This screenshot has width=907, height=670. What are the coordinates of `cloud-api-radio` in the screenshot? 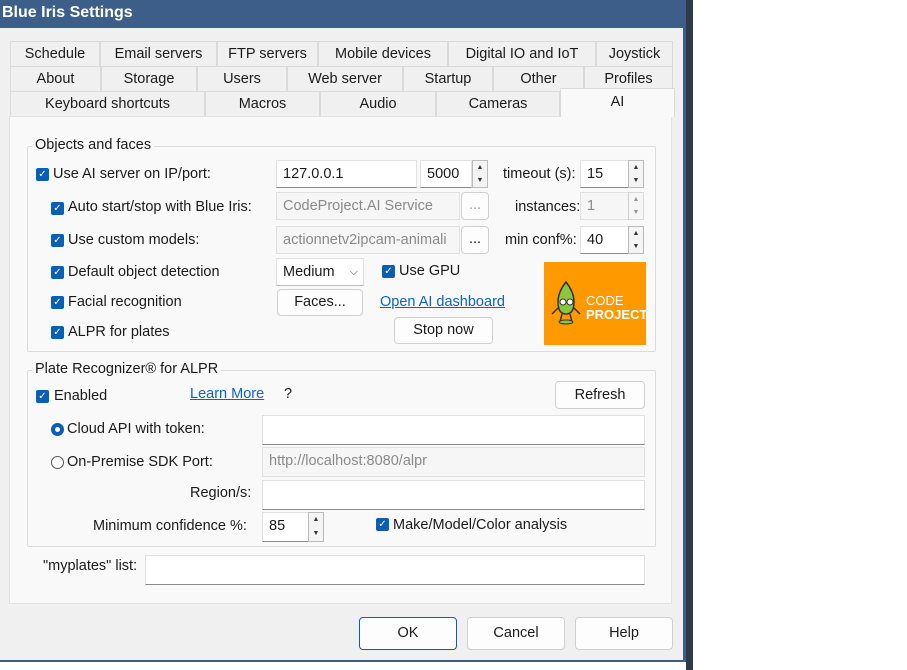 It's located at (57, 429).